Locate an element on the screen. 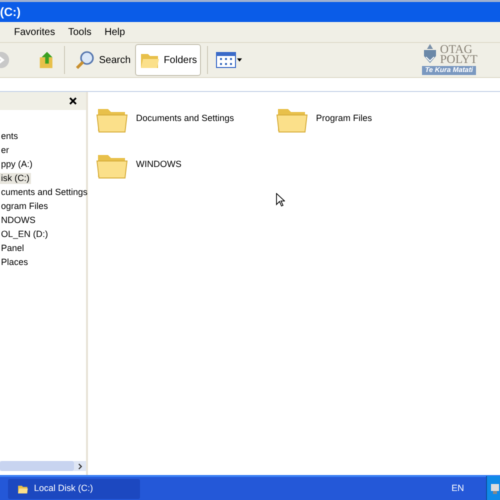 The image size is (500, 500). menu-item: Tools is located at coordinates (80, 32).